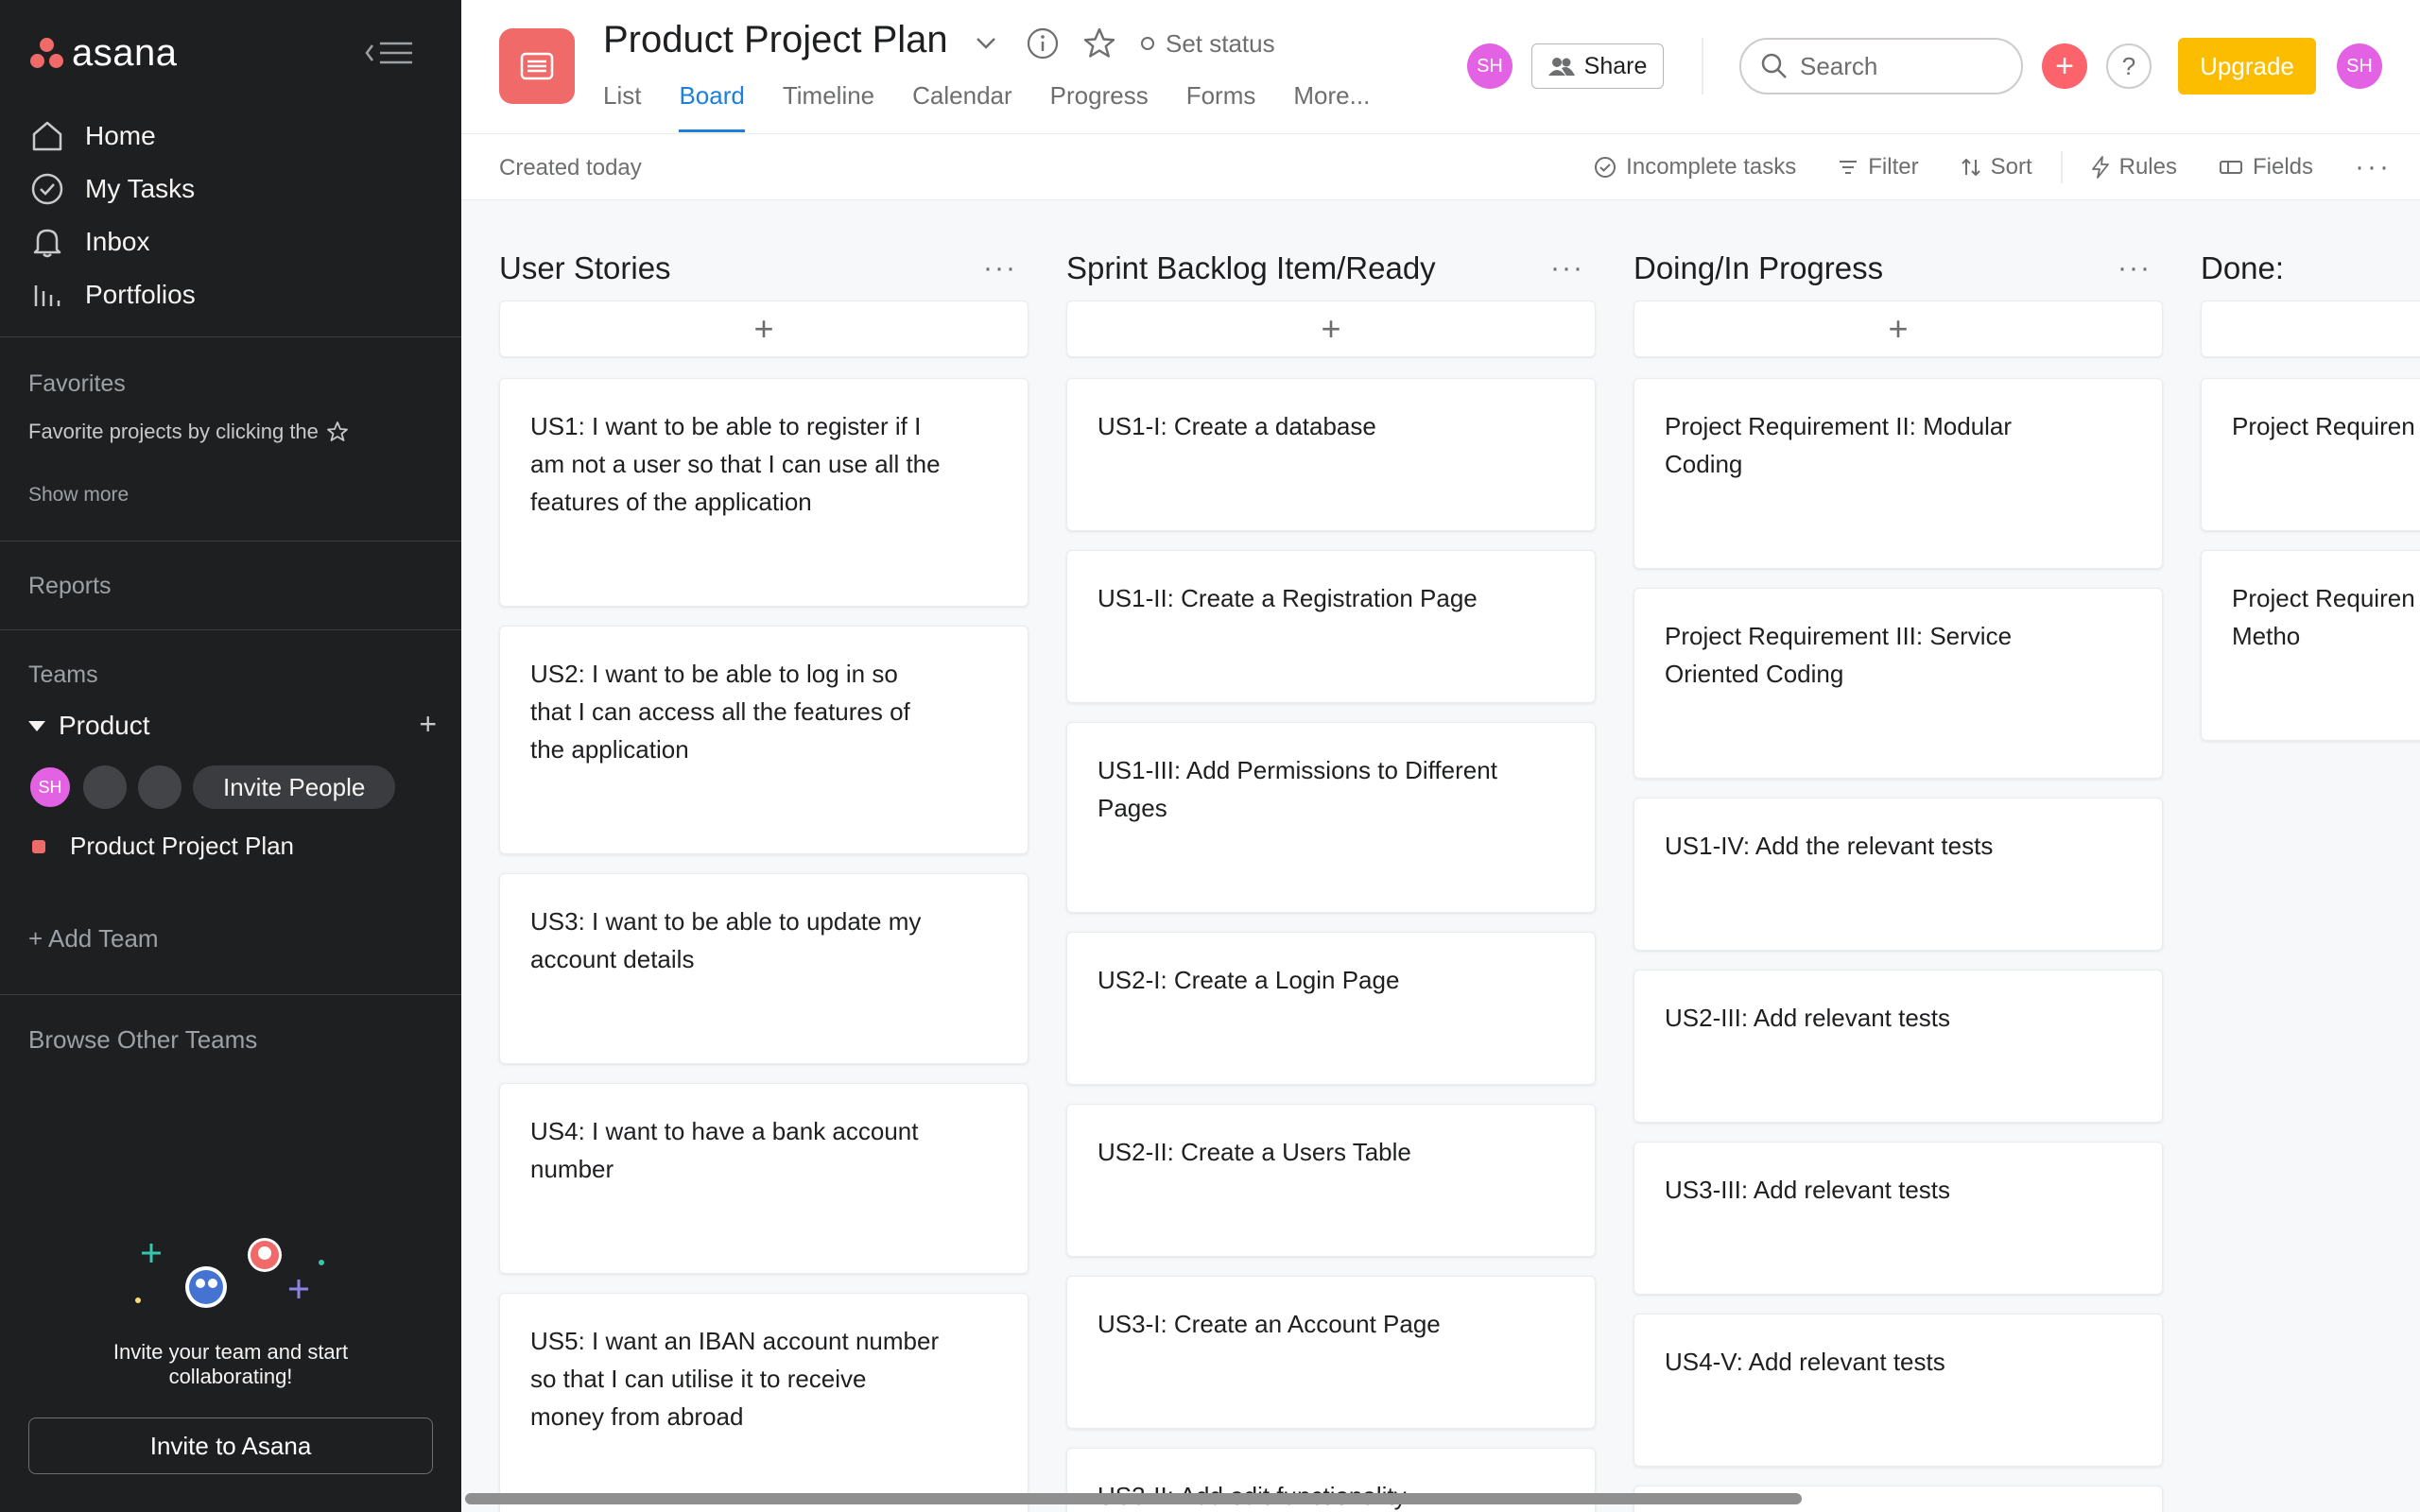  Describe the element at coordinates (2310, 329) in the screenshot. I see `add-task-button` at that location.